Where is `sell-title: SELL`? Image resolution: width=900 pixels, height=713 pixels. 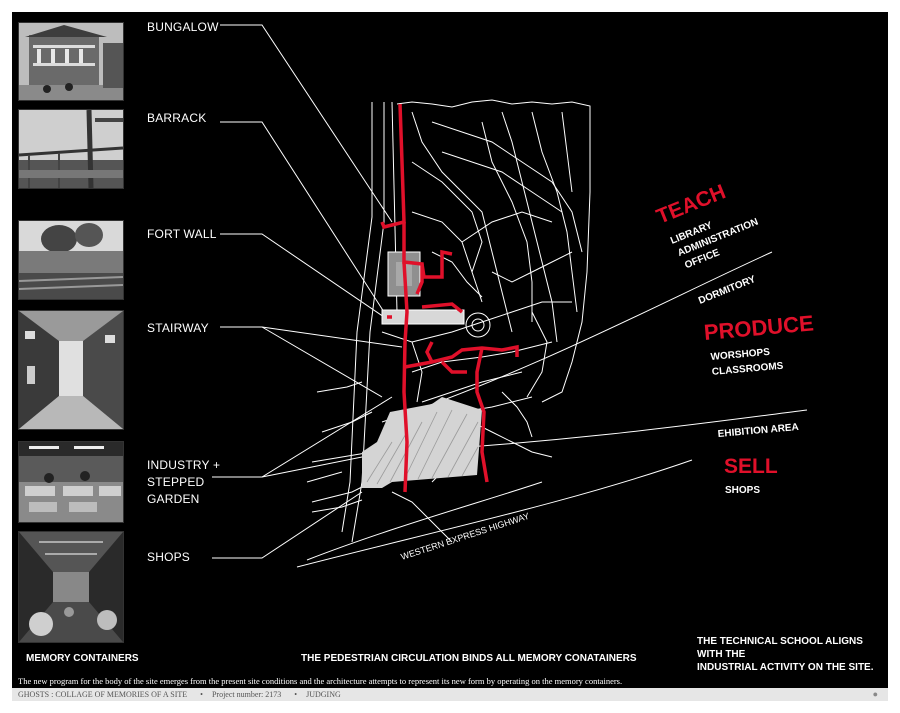 sell-title: SELL is located at coordinates (751, 466).